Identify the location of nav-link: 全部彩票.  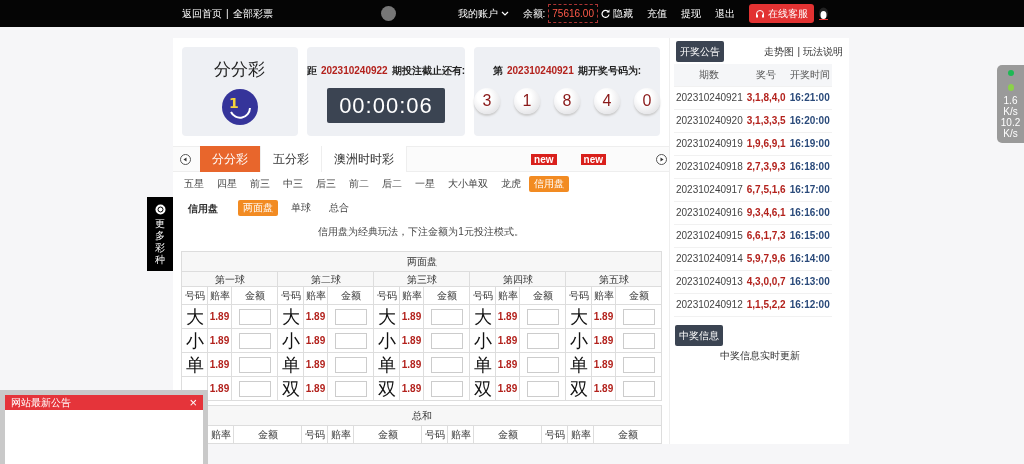
(252, 13).